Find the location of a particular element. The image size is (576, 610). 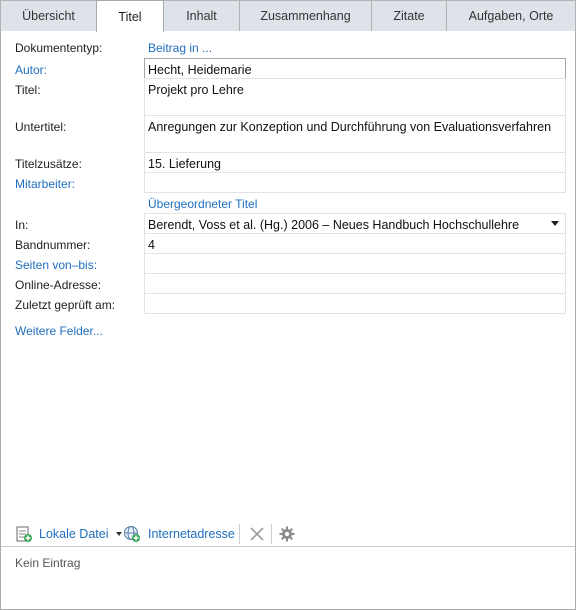

globe-icon is located at coordinates (132, 534).